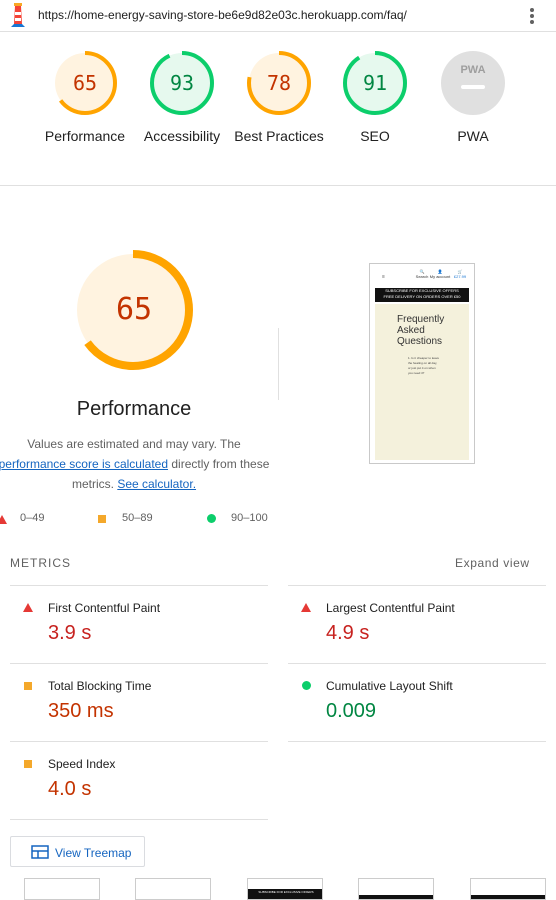  I want to click on gauge-seo: 91 SEO, so click(375, 98).